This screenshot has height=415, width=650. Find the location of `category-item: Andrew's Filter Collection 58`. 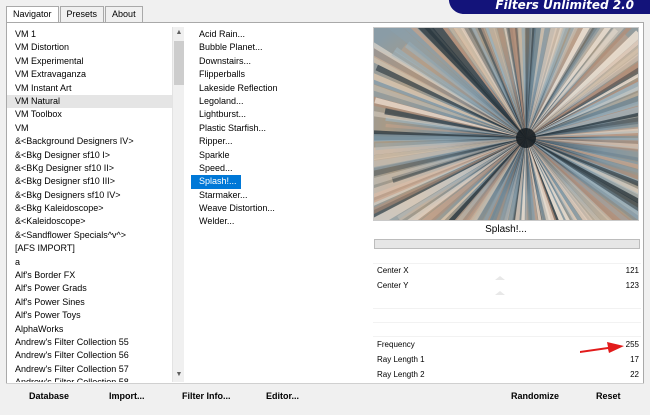

category-item: Andrew's Filter Collection 58 is located at coordinates (89, 379).